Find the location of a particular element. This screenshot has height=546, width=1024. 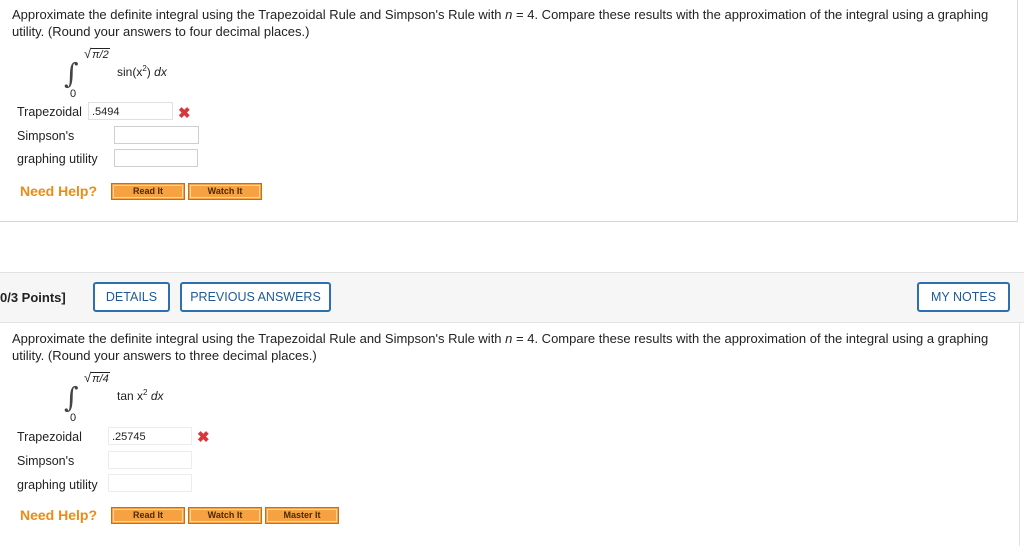

master-it-button: Master It is located at coordinates (302, 515).